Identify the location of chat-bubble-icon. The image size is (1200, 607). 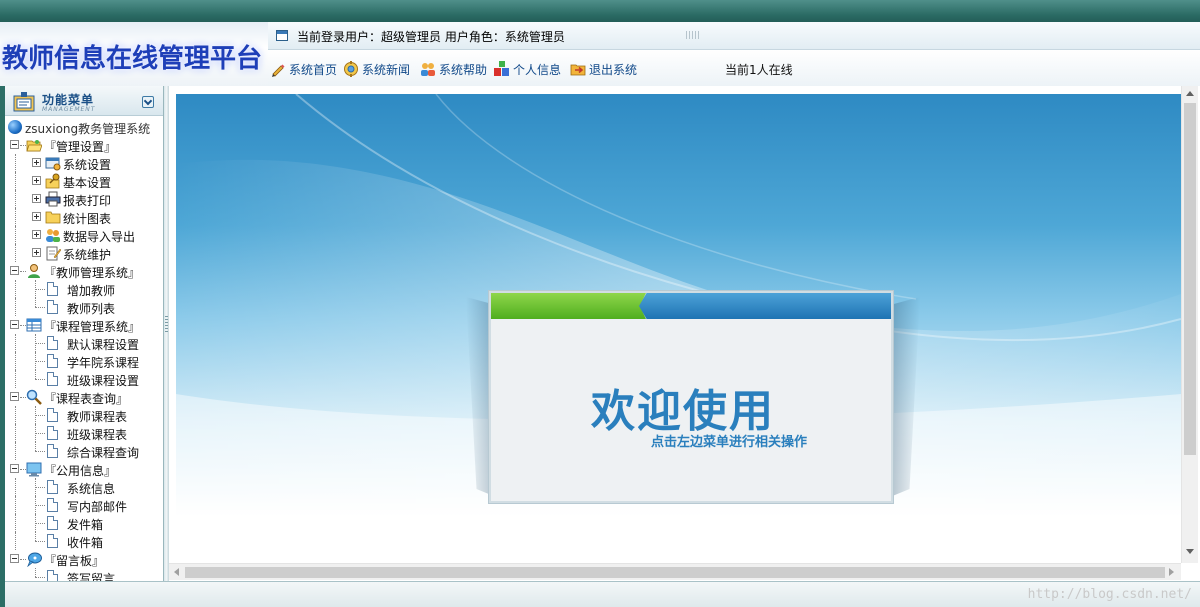
(34, 559).